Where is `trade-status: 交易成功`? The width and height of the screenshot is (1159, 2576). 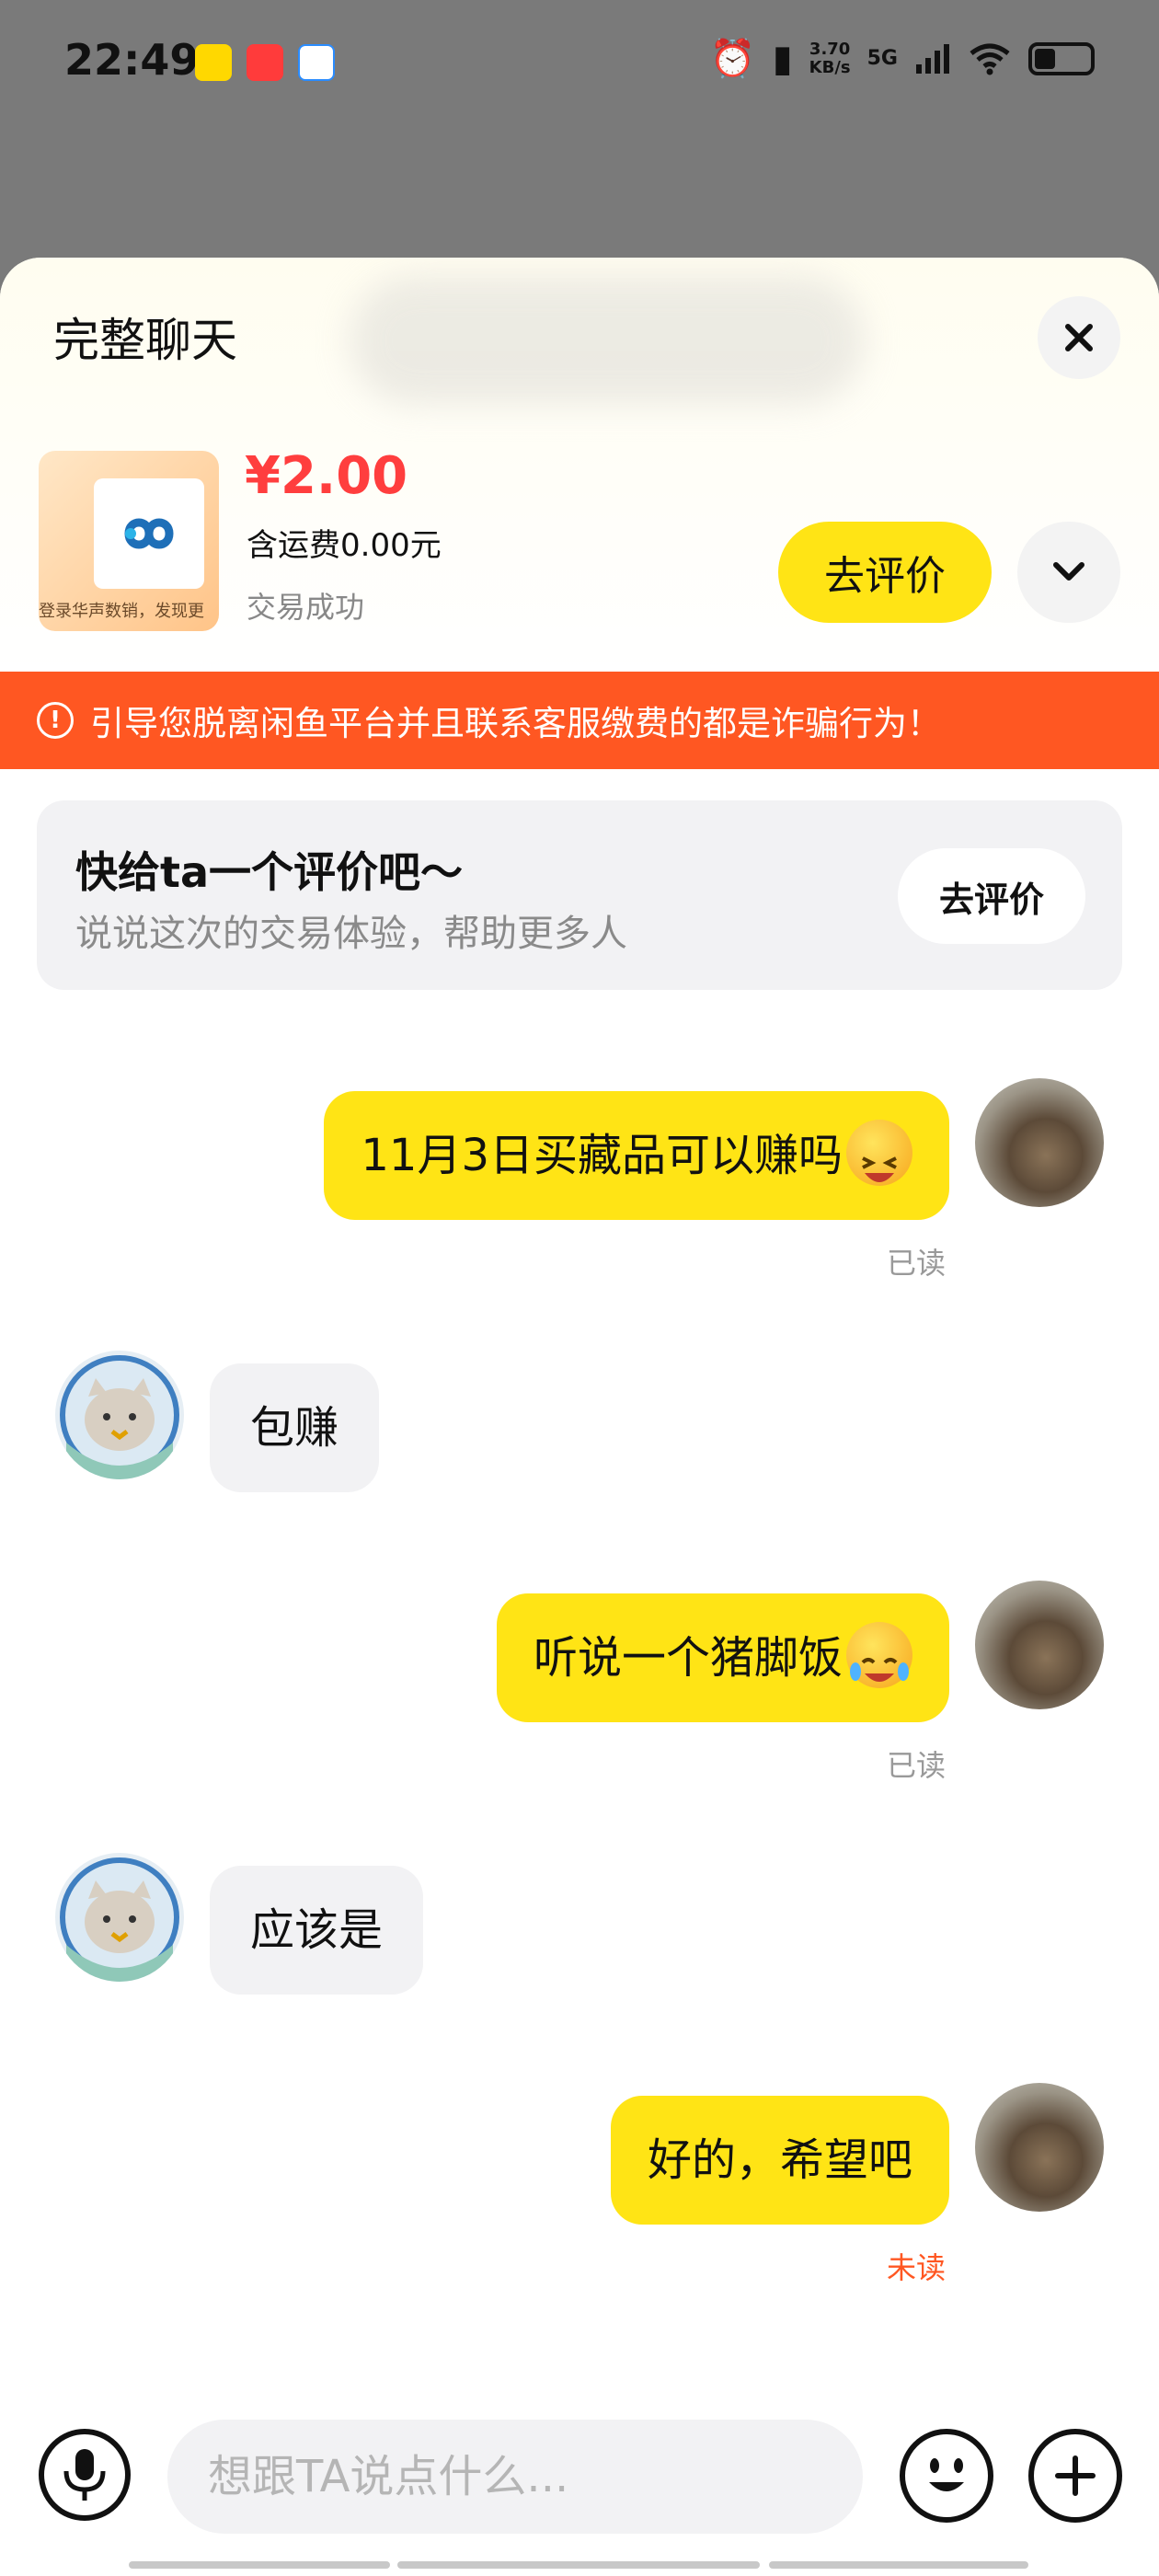 trade-status: 交易成功 is located at coordinates (306, 607).